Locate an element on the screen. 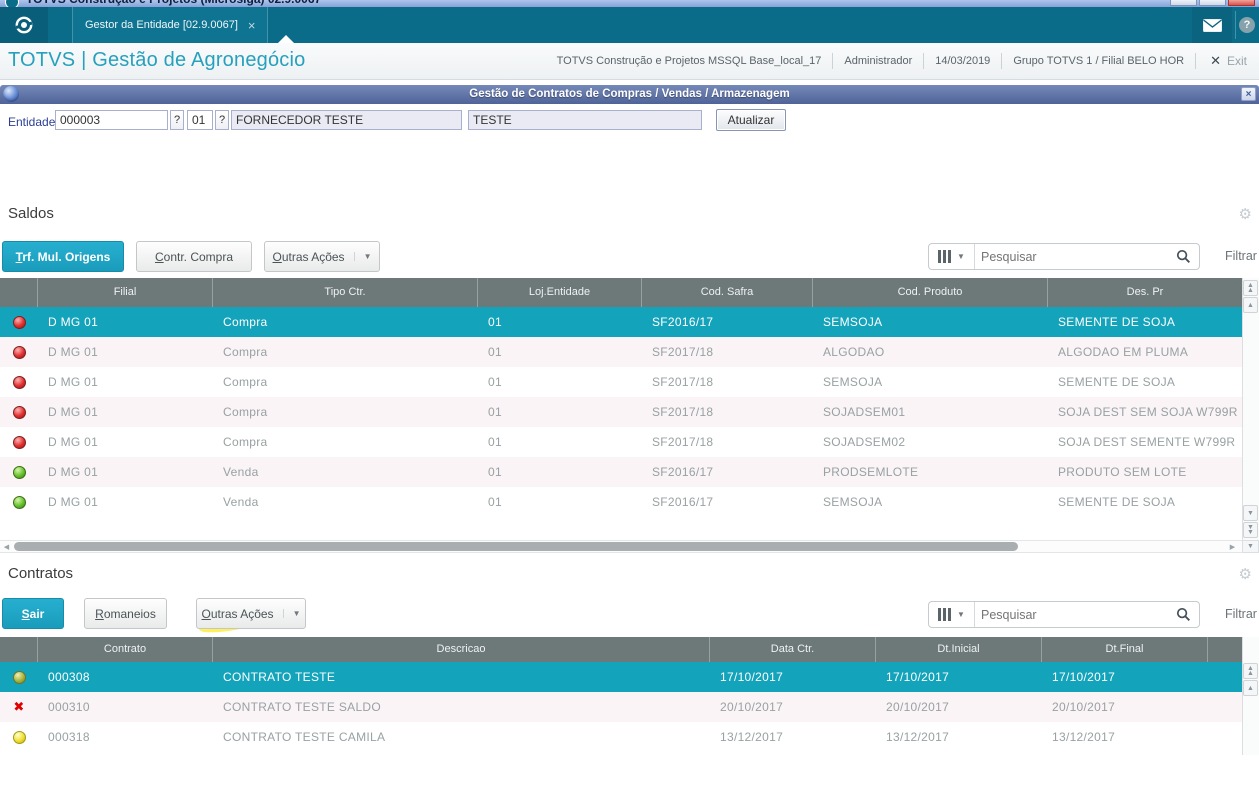 The height and width of the screenshot is (803, 1259). saldos-column-header: Cod. Produto is located at coordinates (930, 292).